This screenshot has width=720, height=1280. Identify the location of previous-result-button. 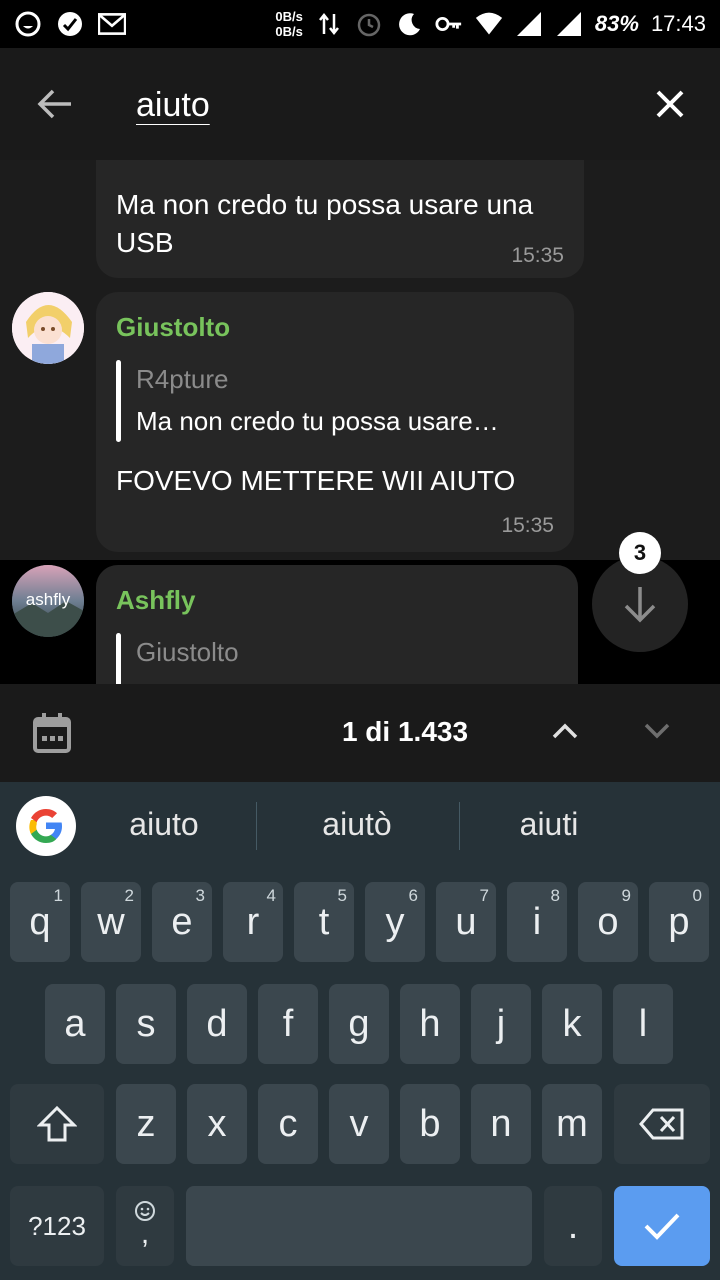
(565, 731).